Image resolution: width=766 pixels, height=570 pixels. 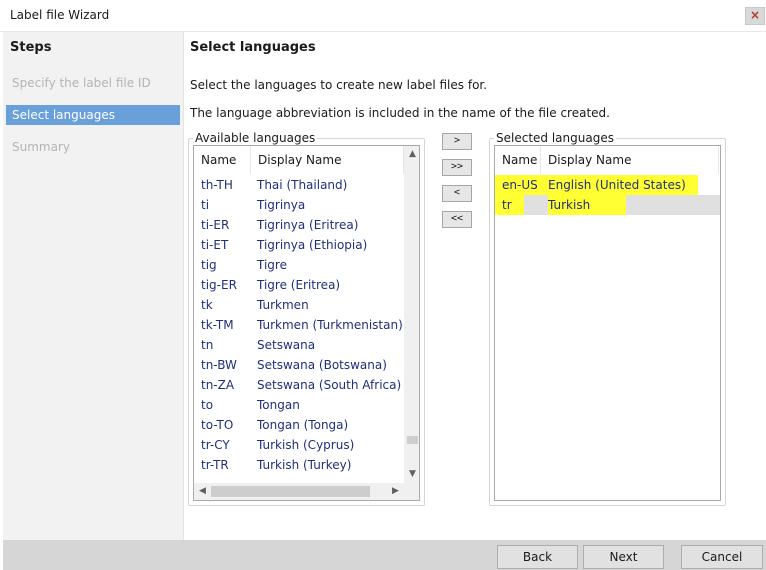 What do you see at coordinates (384, 555) in the screenshot?
I see `wizard-footer: Back Next Cancel` at bounding box center [384, 555].